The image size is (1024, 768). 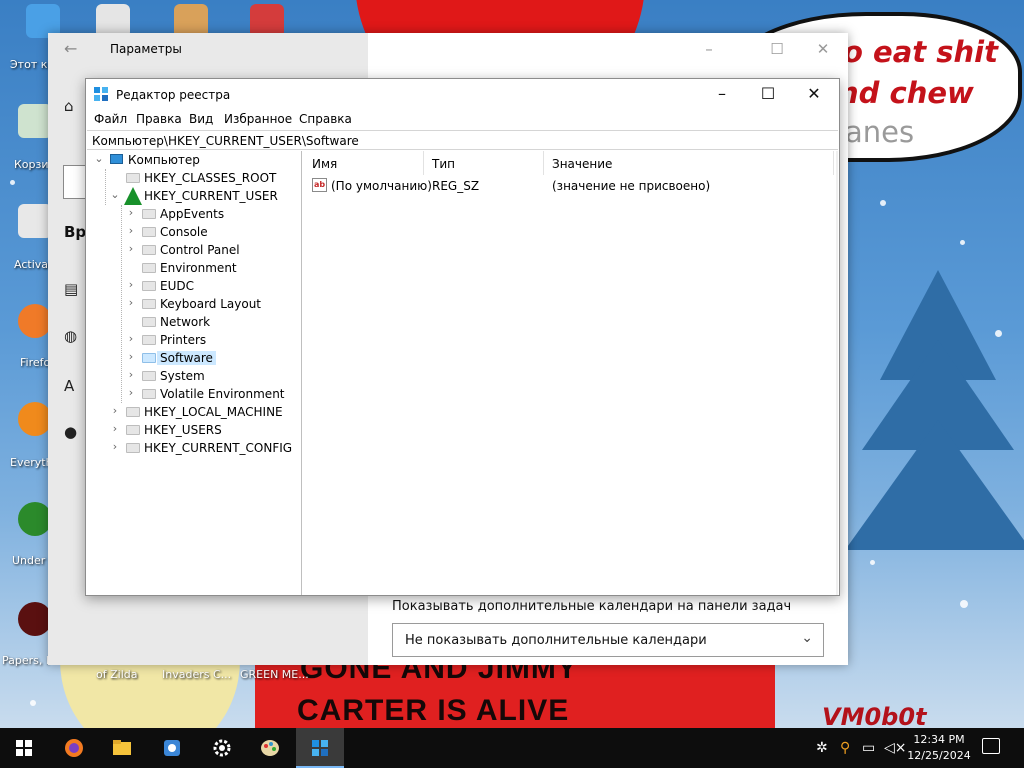 I want to click on tree-node-software: › Software, so click(x=194, y=358).